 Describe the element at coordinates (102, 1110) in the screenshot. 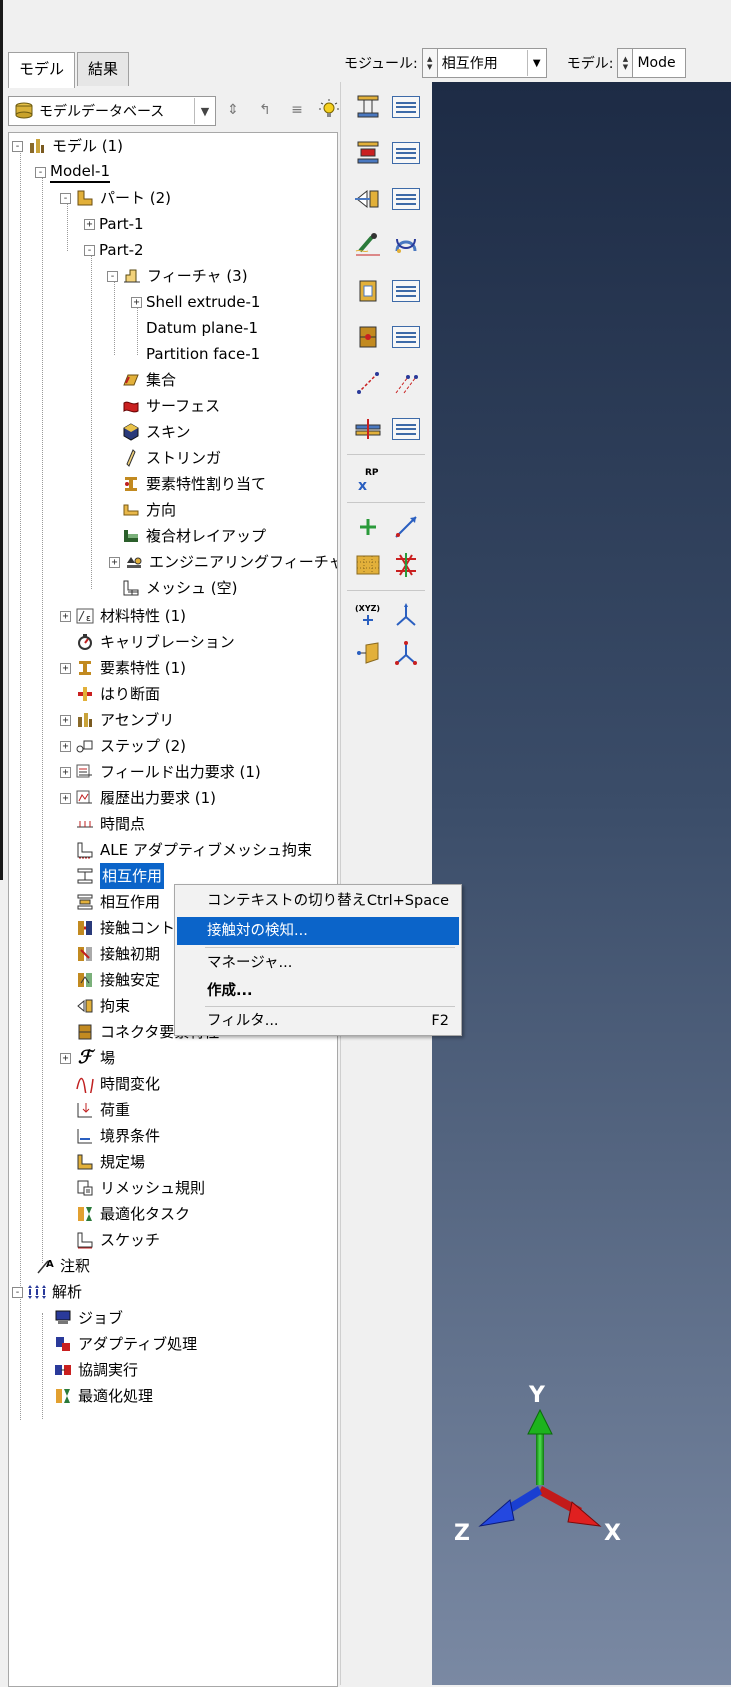

I see `tree-item-loads: 荷重` at that location.